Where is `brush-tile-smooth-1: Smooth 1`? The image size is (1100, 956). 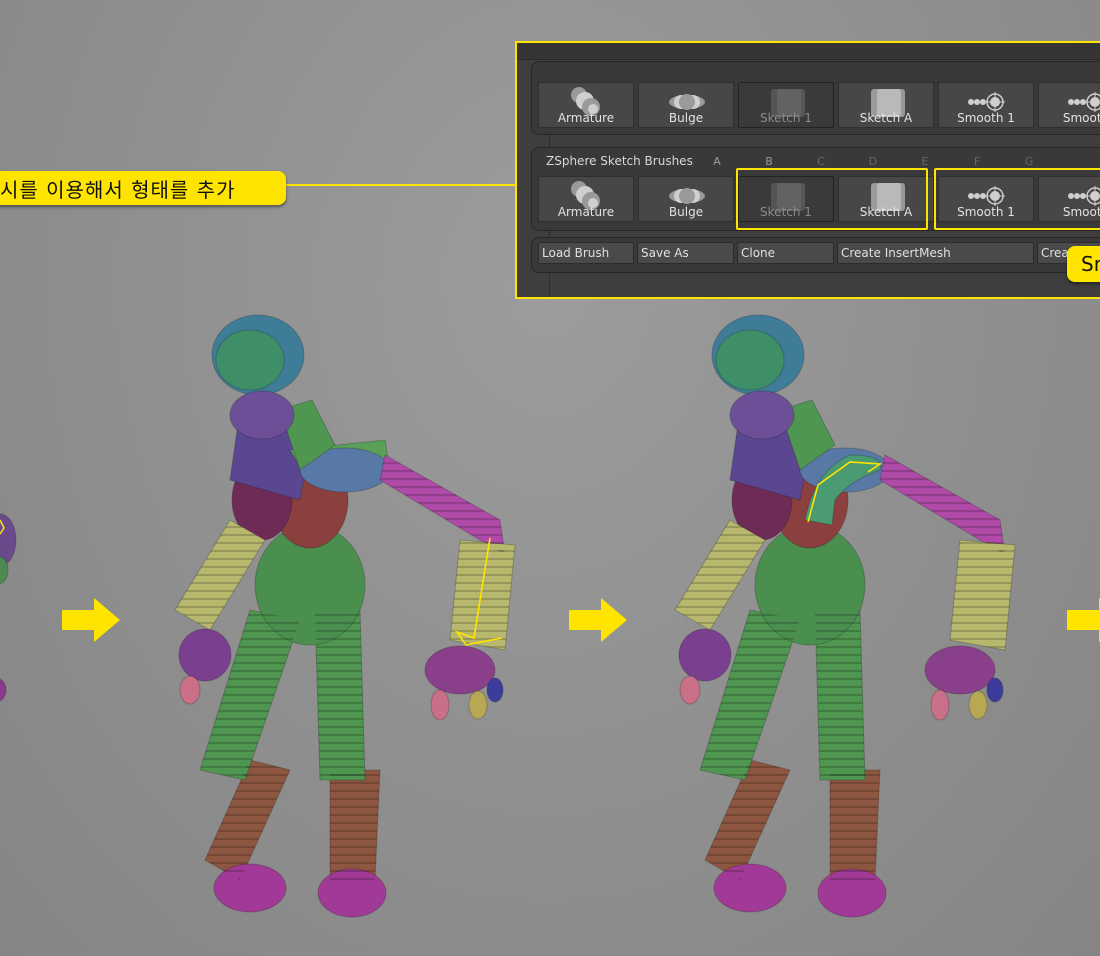 brush-tile-smooth-1: Smooth 1 is located at coordinates (986, 105).